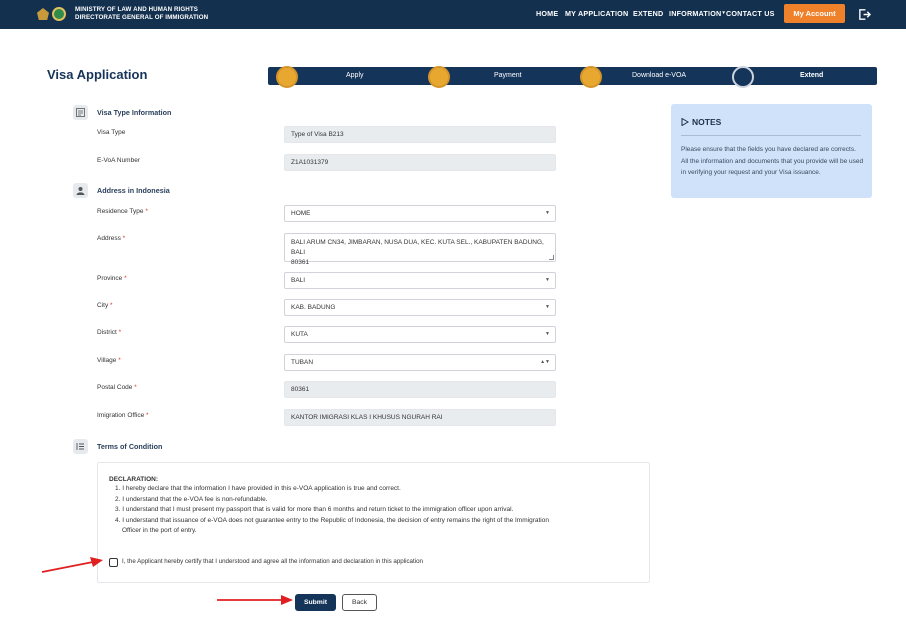 This screenshot has height=621, width=906. I want to click on step-extend-circle, so click(743, 77).